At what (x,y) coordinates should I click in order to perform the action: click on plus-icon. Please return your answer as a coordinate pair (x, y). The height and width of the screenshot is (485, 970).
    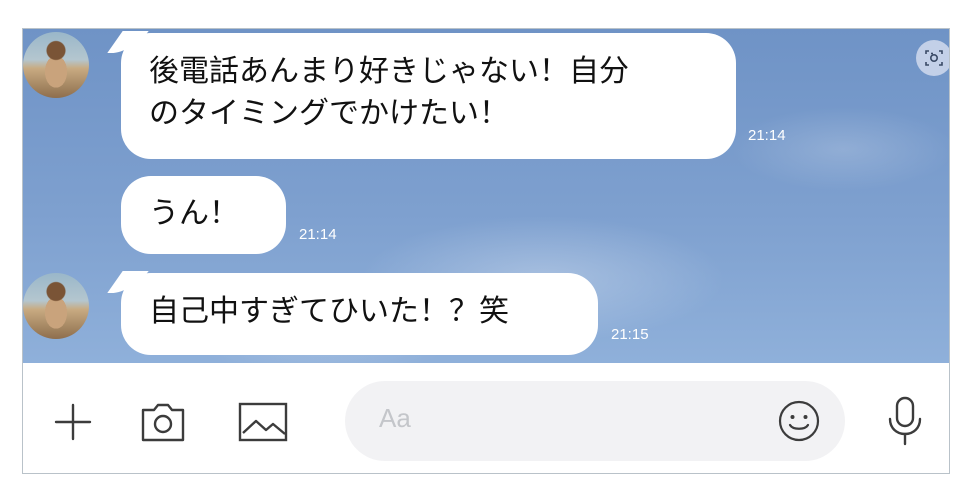
    Looking at the image, I should click on (73, 422).